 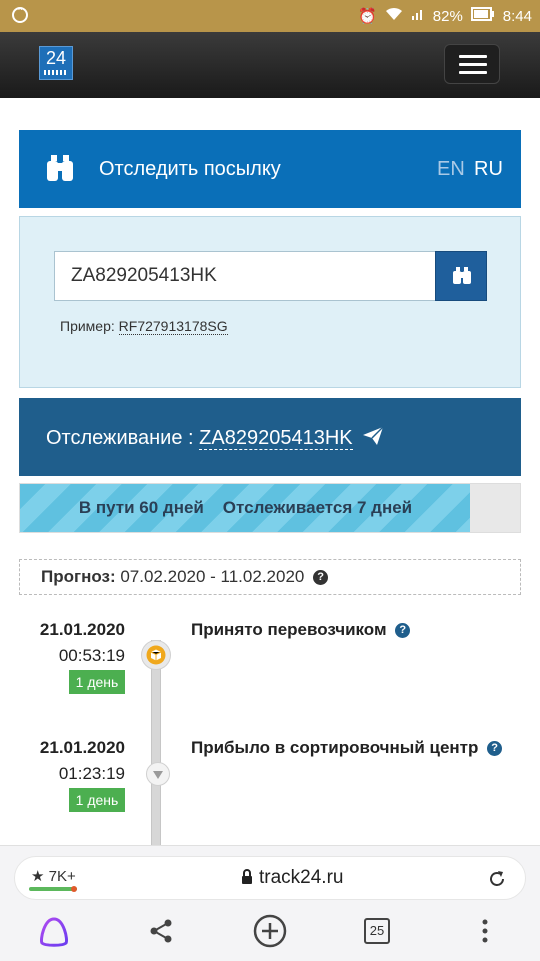 I want to click on status-bar: ⏰ 82% 8:44, so click(x=270, y=16).